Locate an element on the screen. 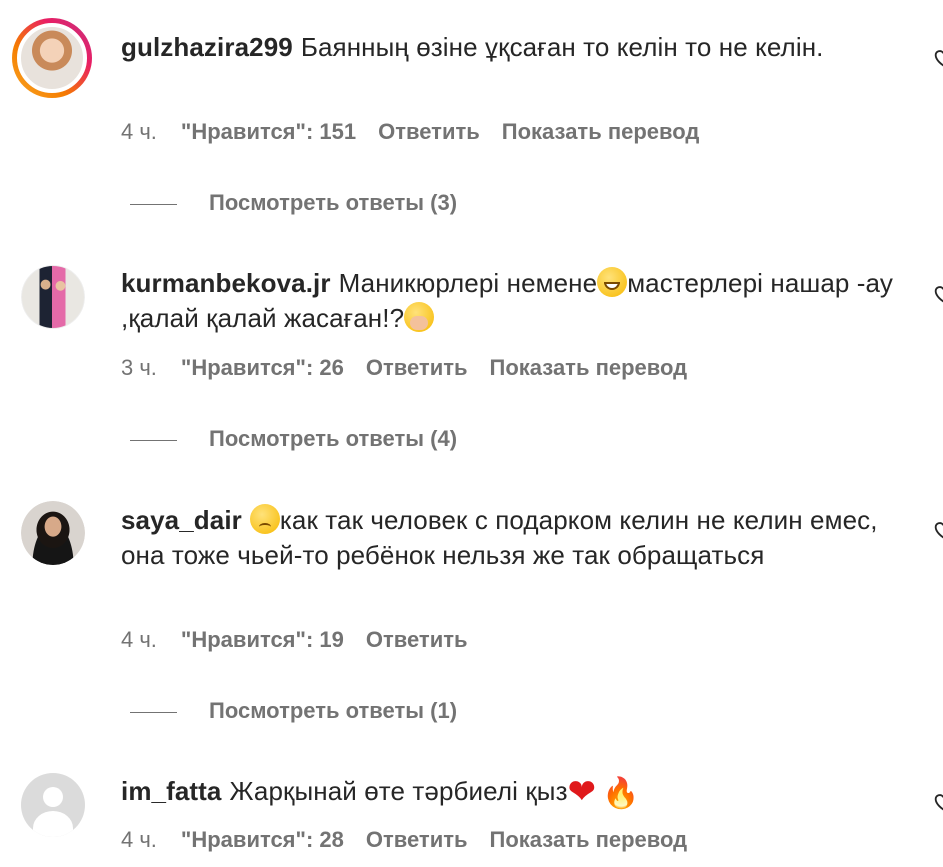  comment-username: saya_dair is located at coordinates (181, 520).